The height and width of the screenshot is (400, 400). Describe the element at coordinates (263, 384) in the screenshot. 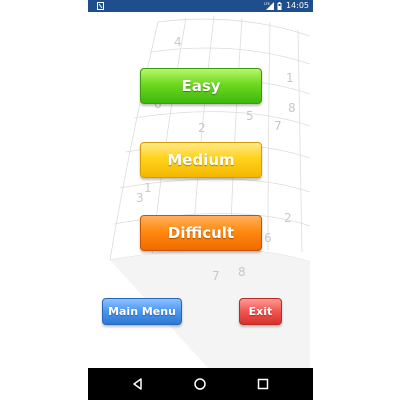

I see `recent-apps-icon` at that location.